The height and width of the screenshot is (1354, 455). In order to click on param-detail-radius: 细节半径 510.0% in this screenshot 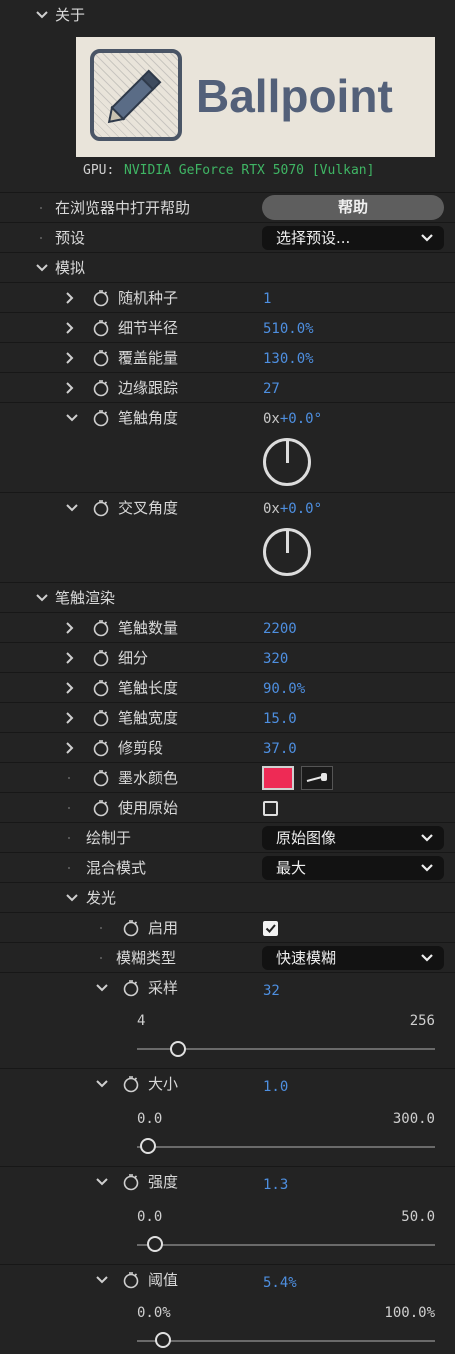, I will do `click(227, 327)`.